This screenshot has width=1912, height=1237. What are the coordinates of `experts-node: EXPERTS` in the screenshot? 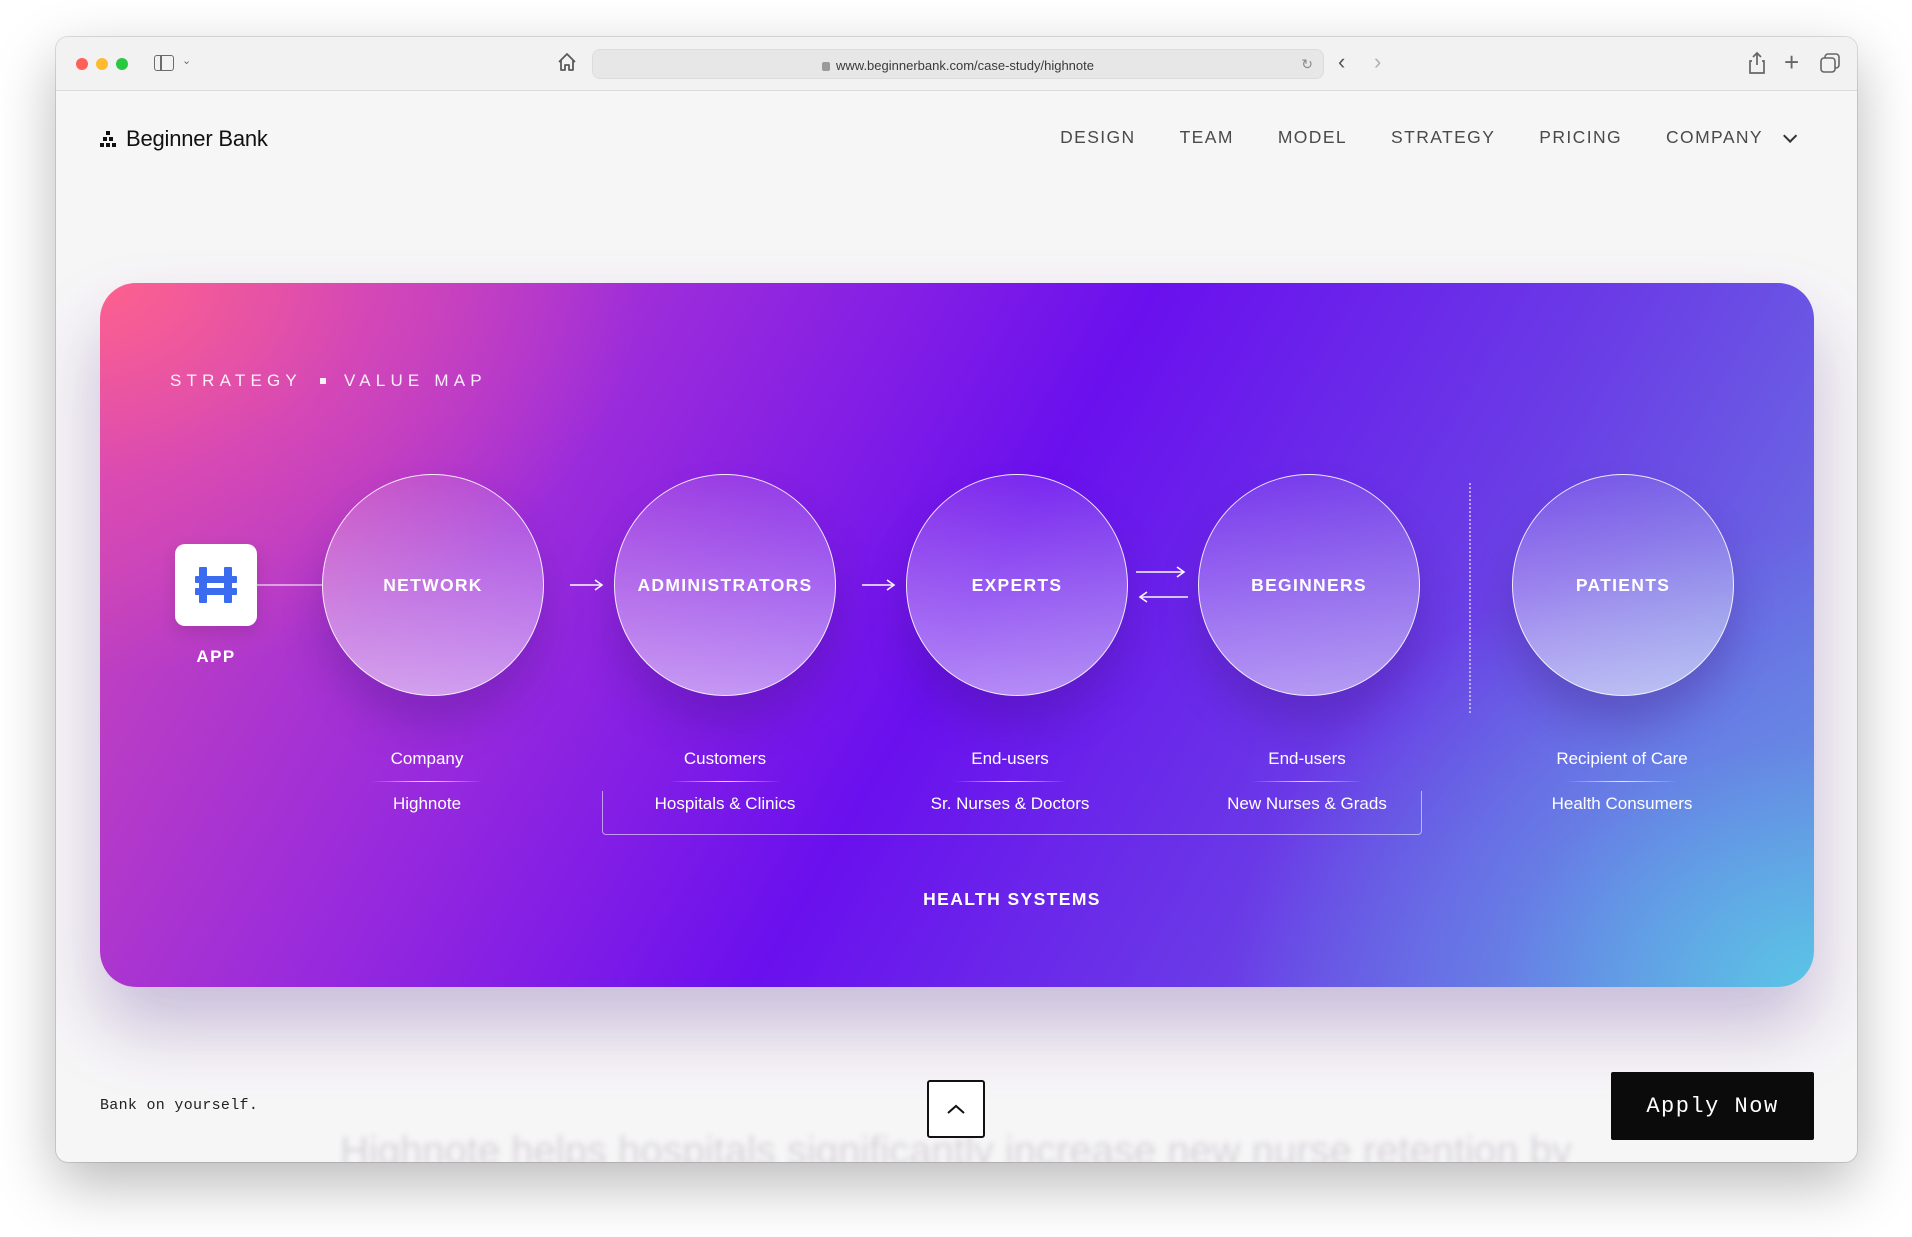 It's located at (1017, 585).